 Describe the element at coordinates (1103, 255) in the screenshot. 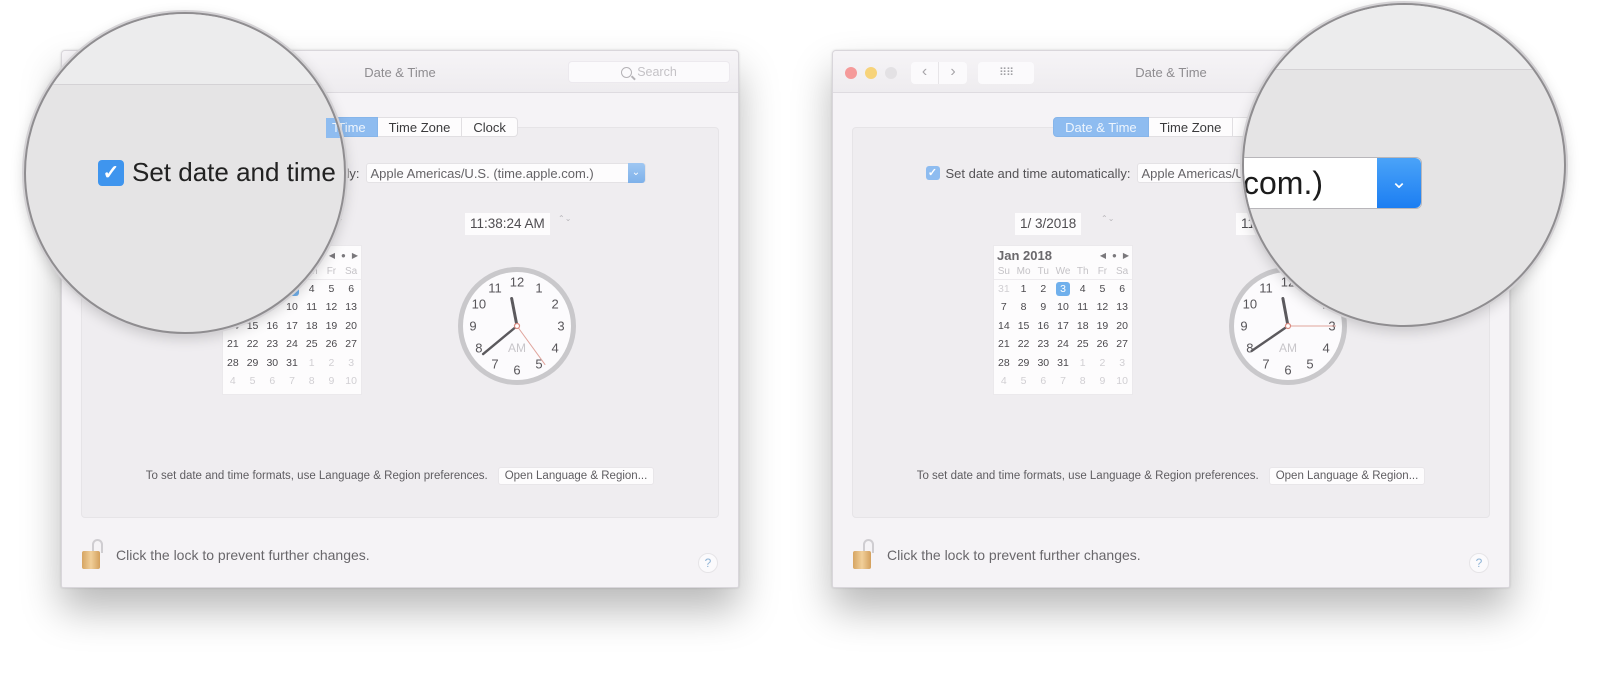

I see `prev-month-icon: ◀` at that location.